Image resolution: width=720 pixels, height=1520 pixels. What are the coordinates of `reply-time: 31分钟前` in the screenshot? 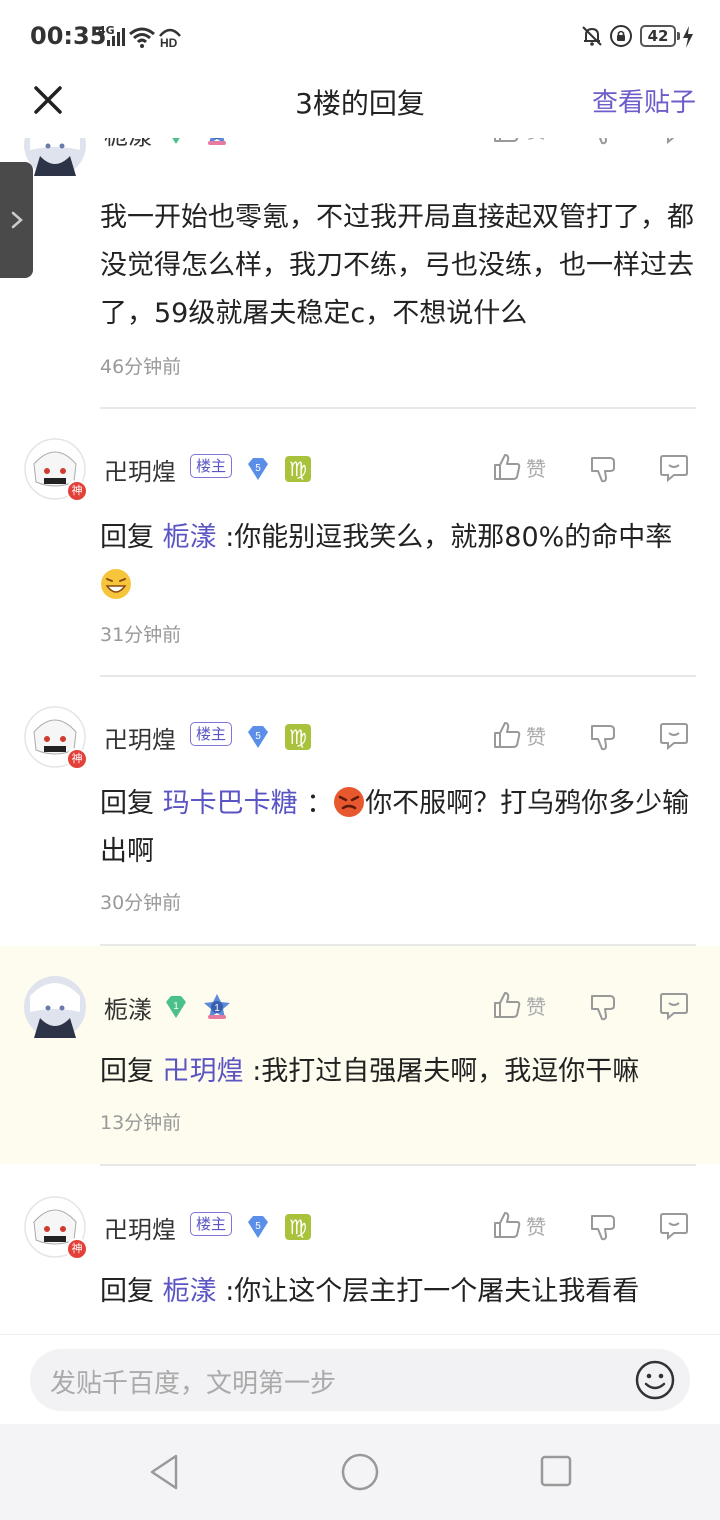 It's located at (141, 635).